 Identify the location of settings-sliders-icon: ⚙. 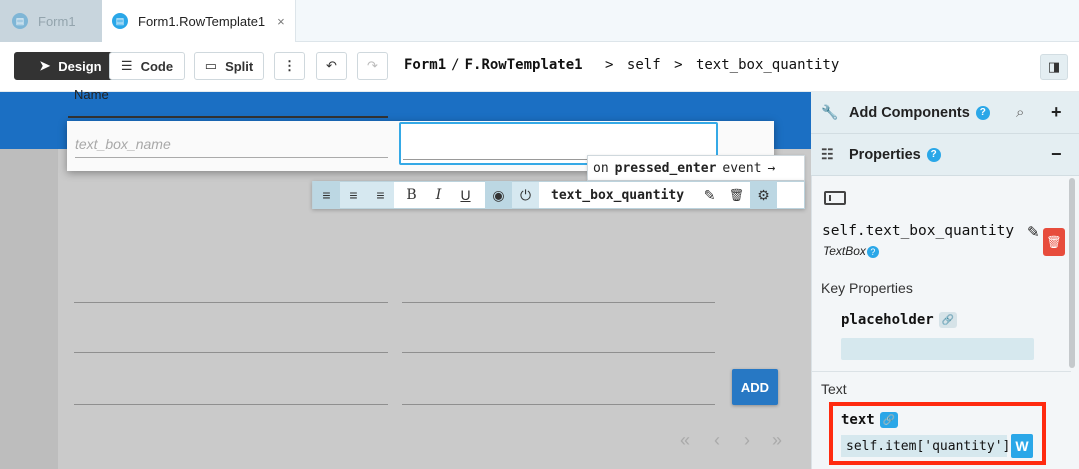
(764, 195).